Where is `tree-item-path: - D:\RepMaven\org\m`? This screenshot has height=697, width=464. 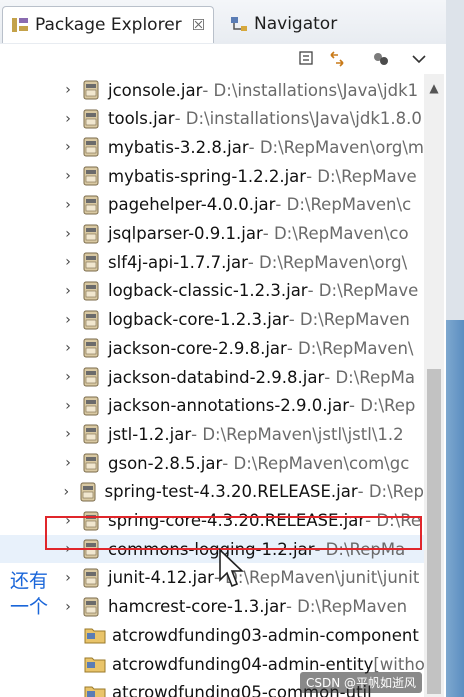
tree-item-path: - D:\RepMaven\org\m is located at coordinates (336, 147).